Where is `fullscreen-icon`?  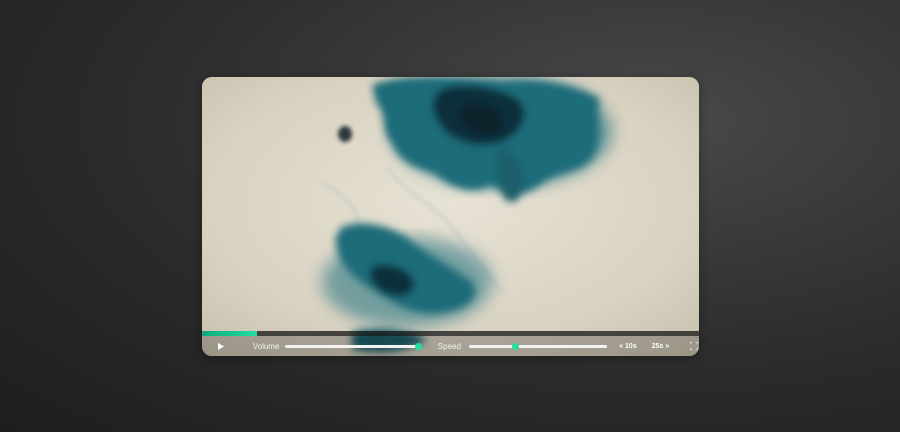
fullscreen-icon is located at coordinates (694, 346).